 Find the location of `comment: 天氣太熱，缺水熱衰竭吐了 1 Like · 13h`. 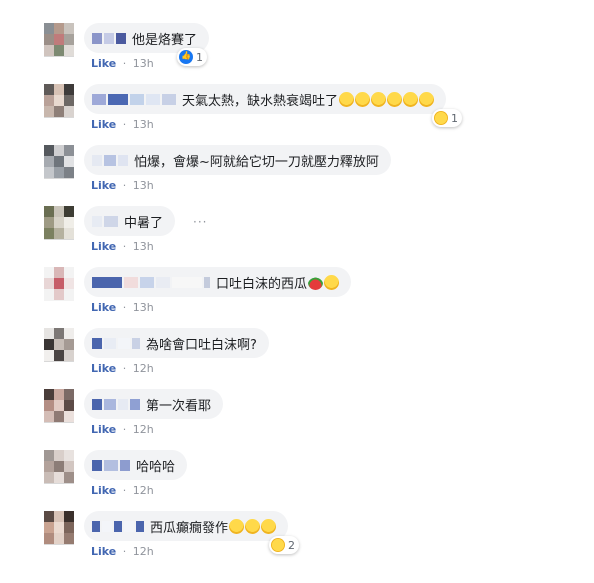

comment: 天氣太熱，缺水熱衰竭吐了 1 Like · 13h is located at coordinates (297, 111).